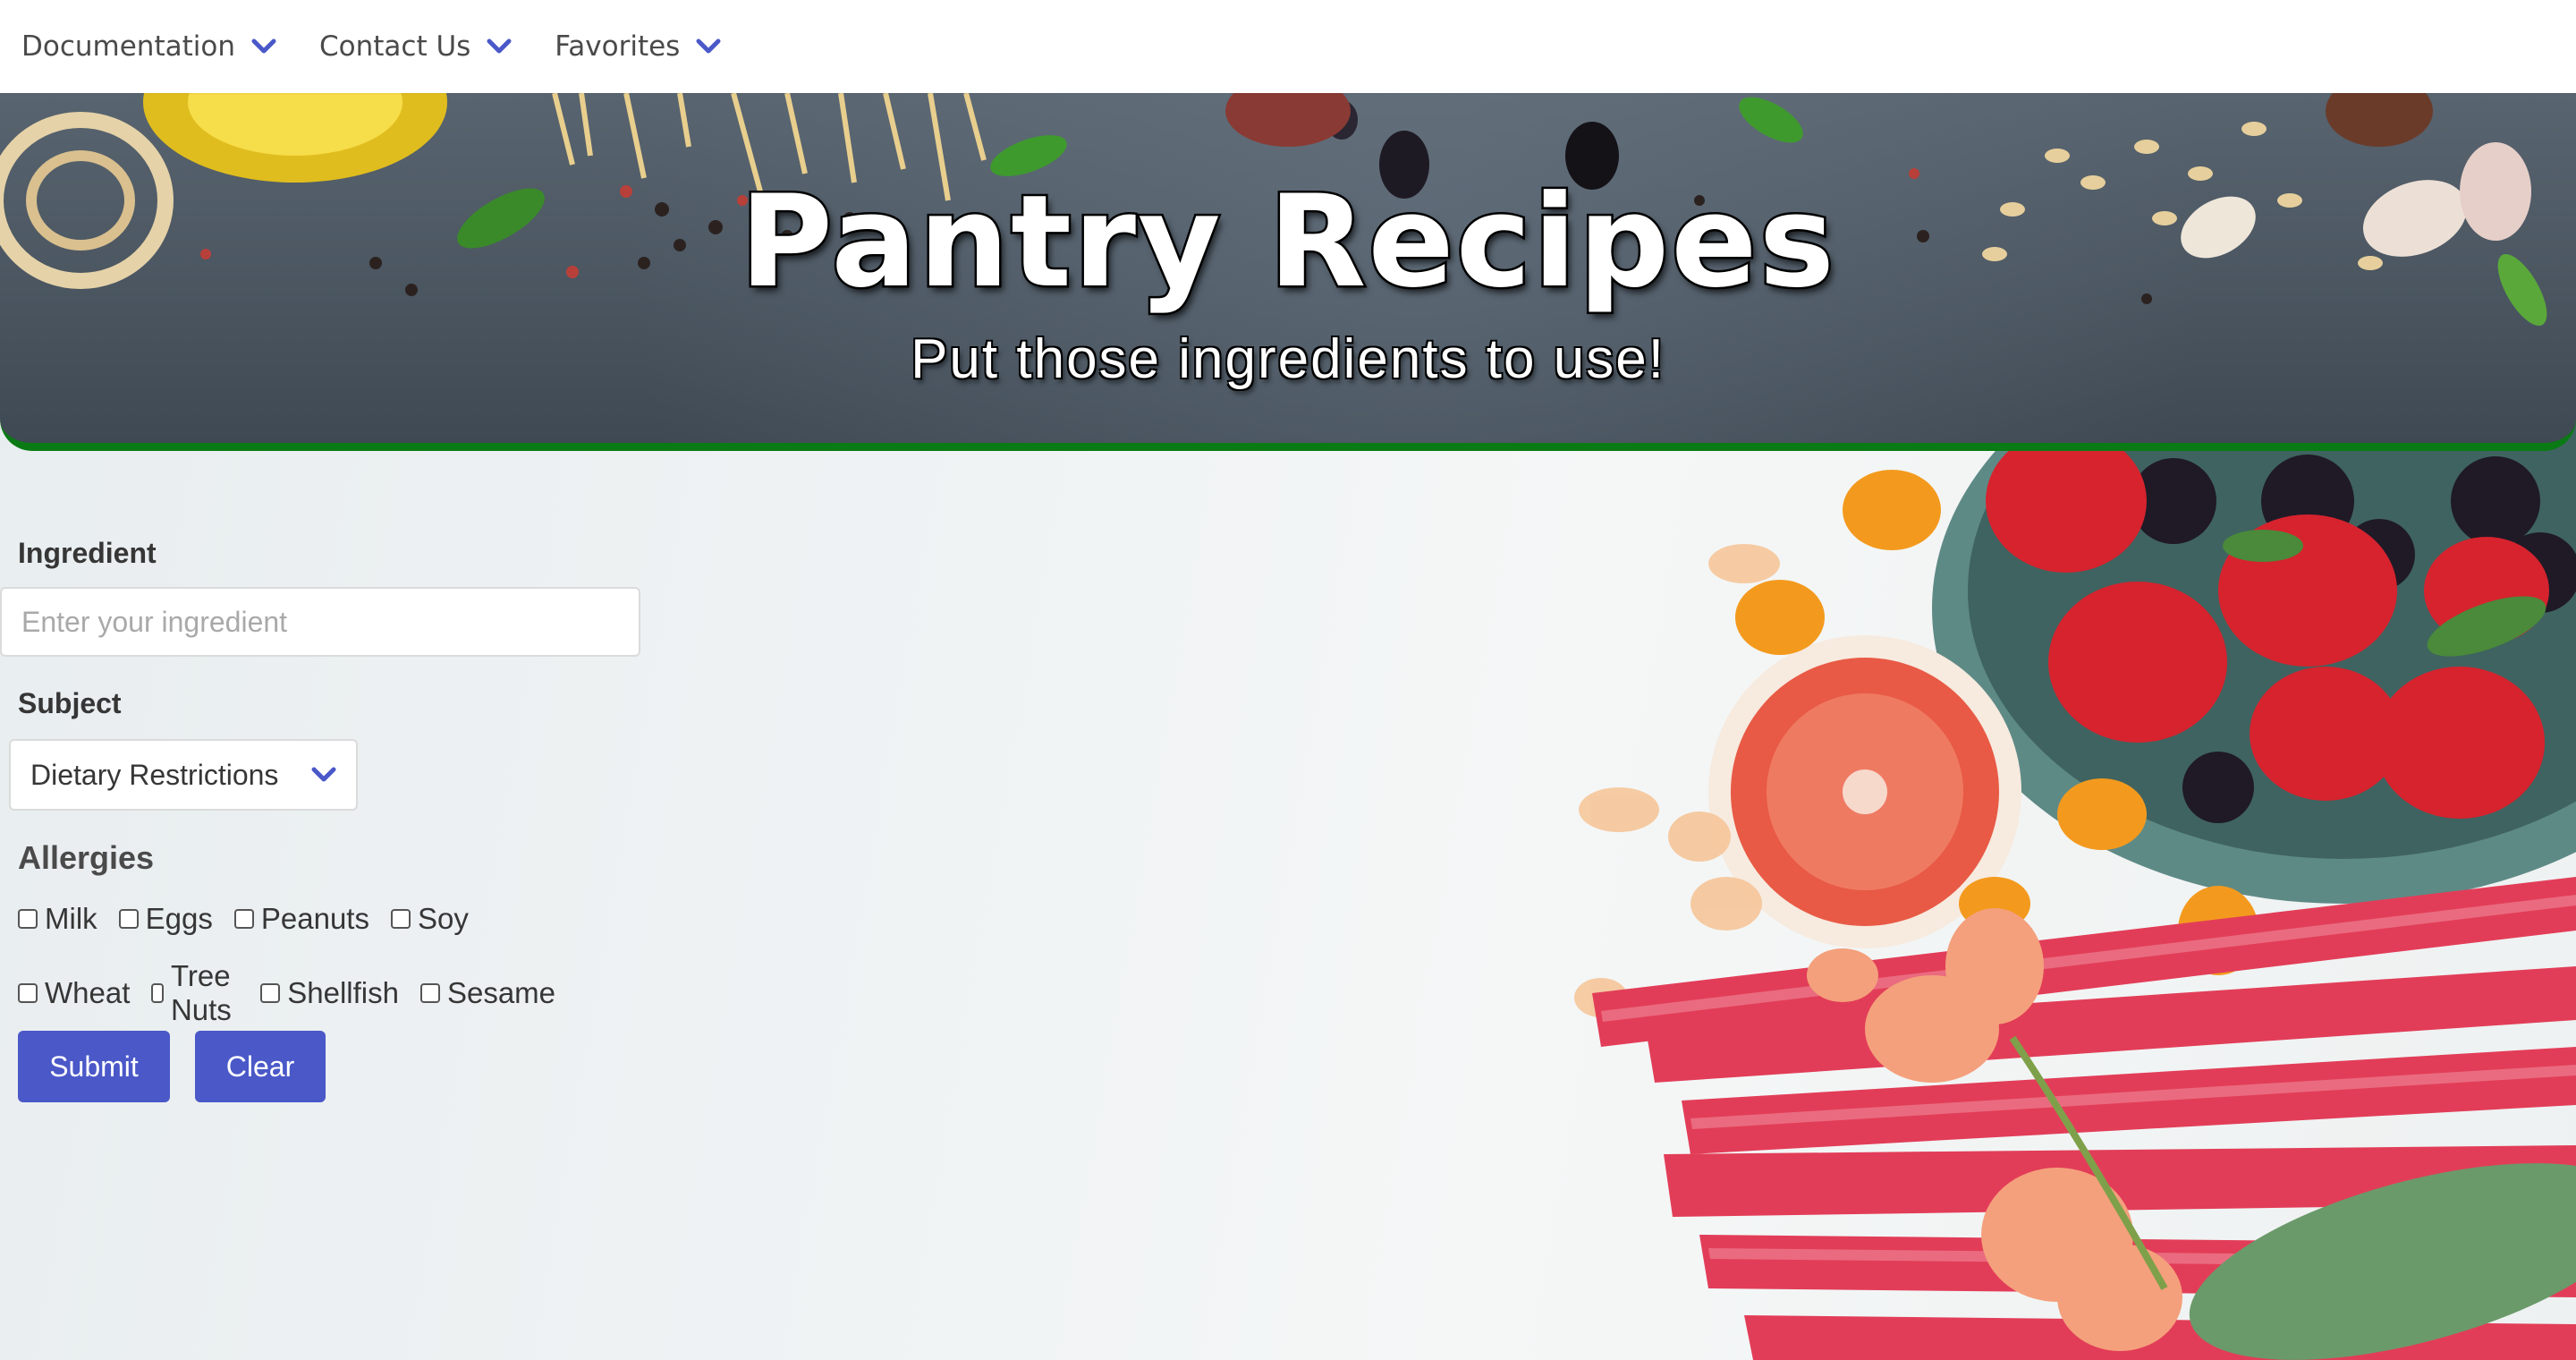 The height and width of the screenshot is (1360, 2576). I want to click on allergy-eggs: Eggs, so click(165, 919).